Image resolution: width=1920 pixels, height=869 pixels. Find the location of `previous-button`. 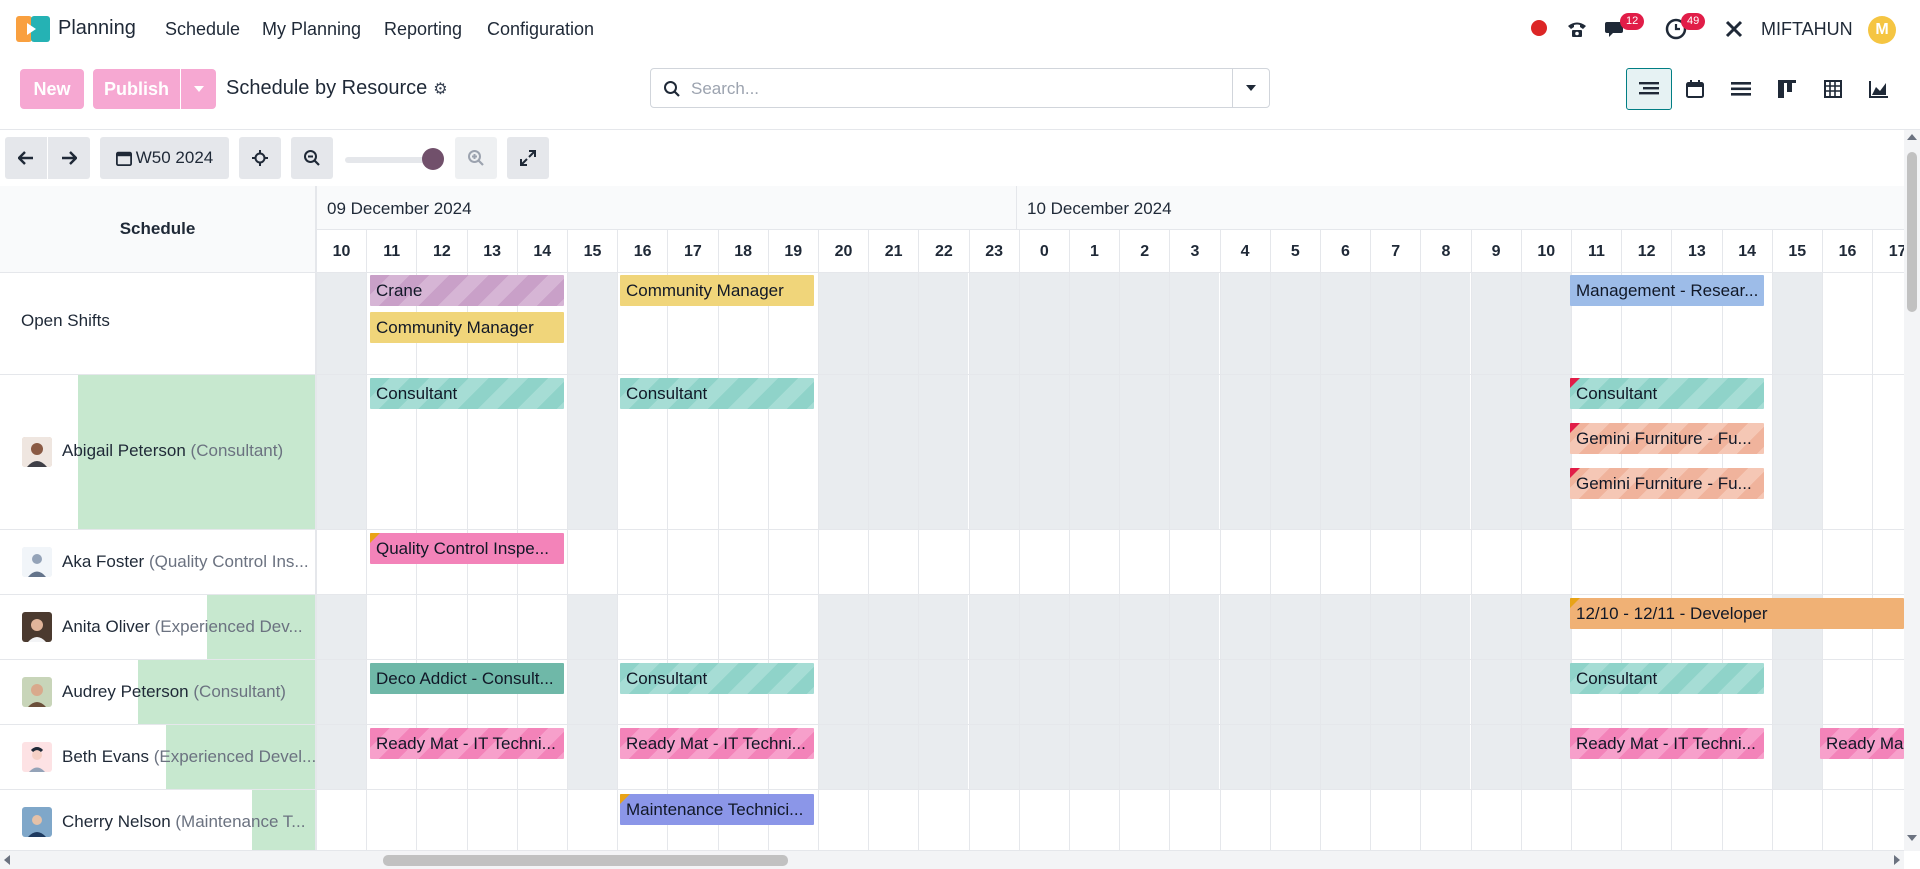

previous-button is located at coordinates (26, 158).